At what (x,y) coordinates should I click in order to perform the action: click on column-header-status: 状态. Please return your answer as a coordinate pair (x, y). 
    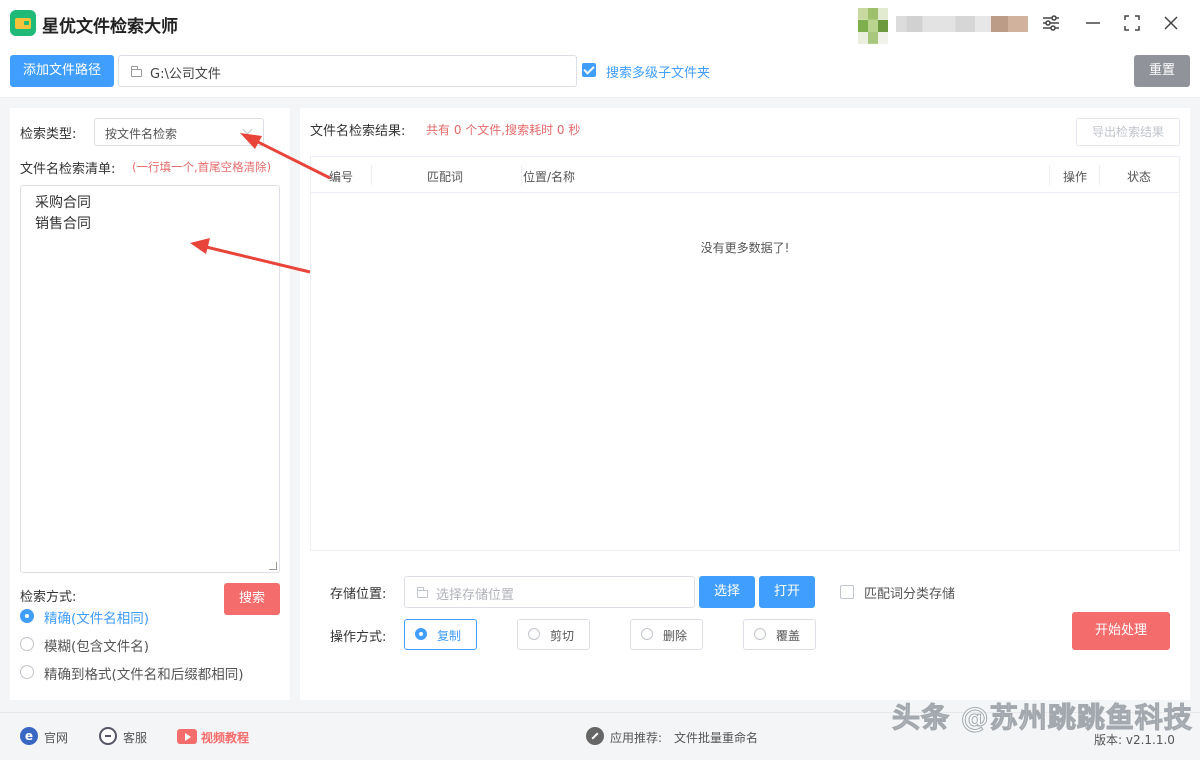
    Looking at the image, I should click on (1139, 176).